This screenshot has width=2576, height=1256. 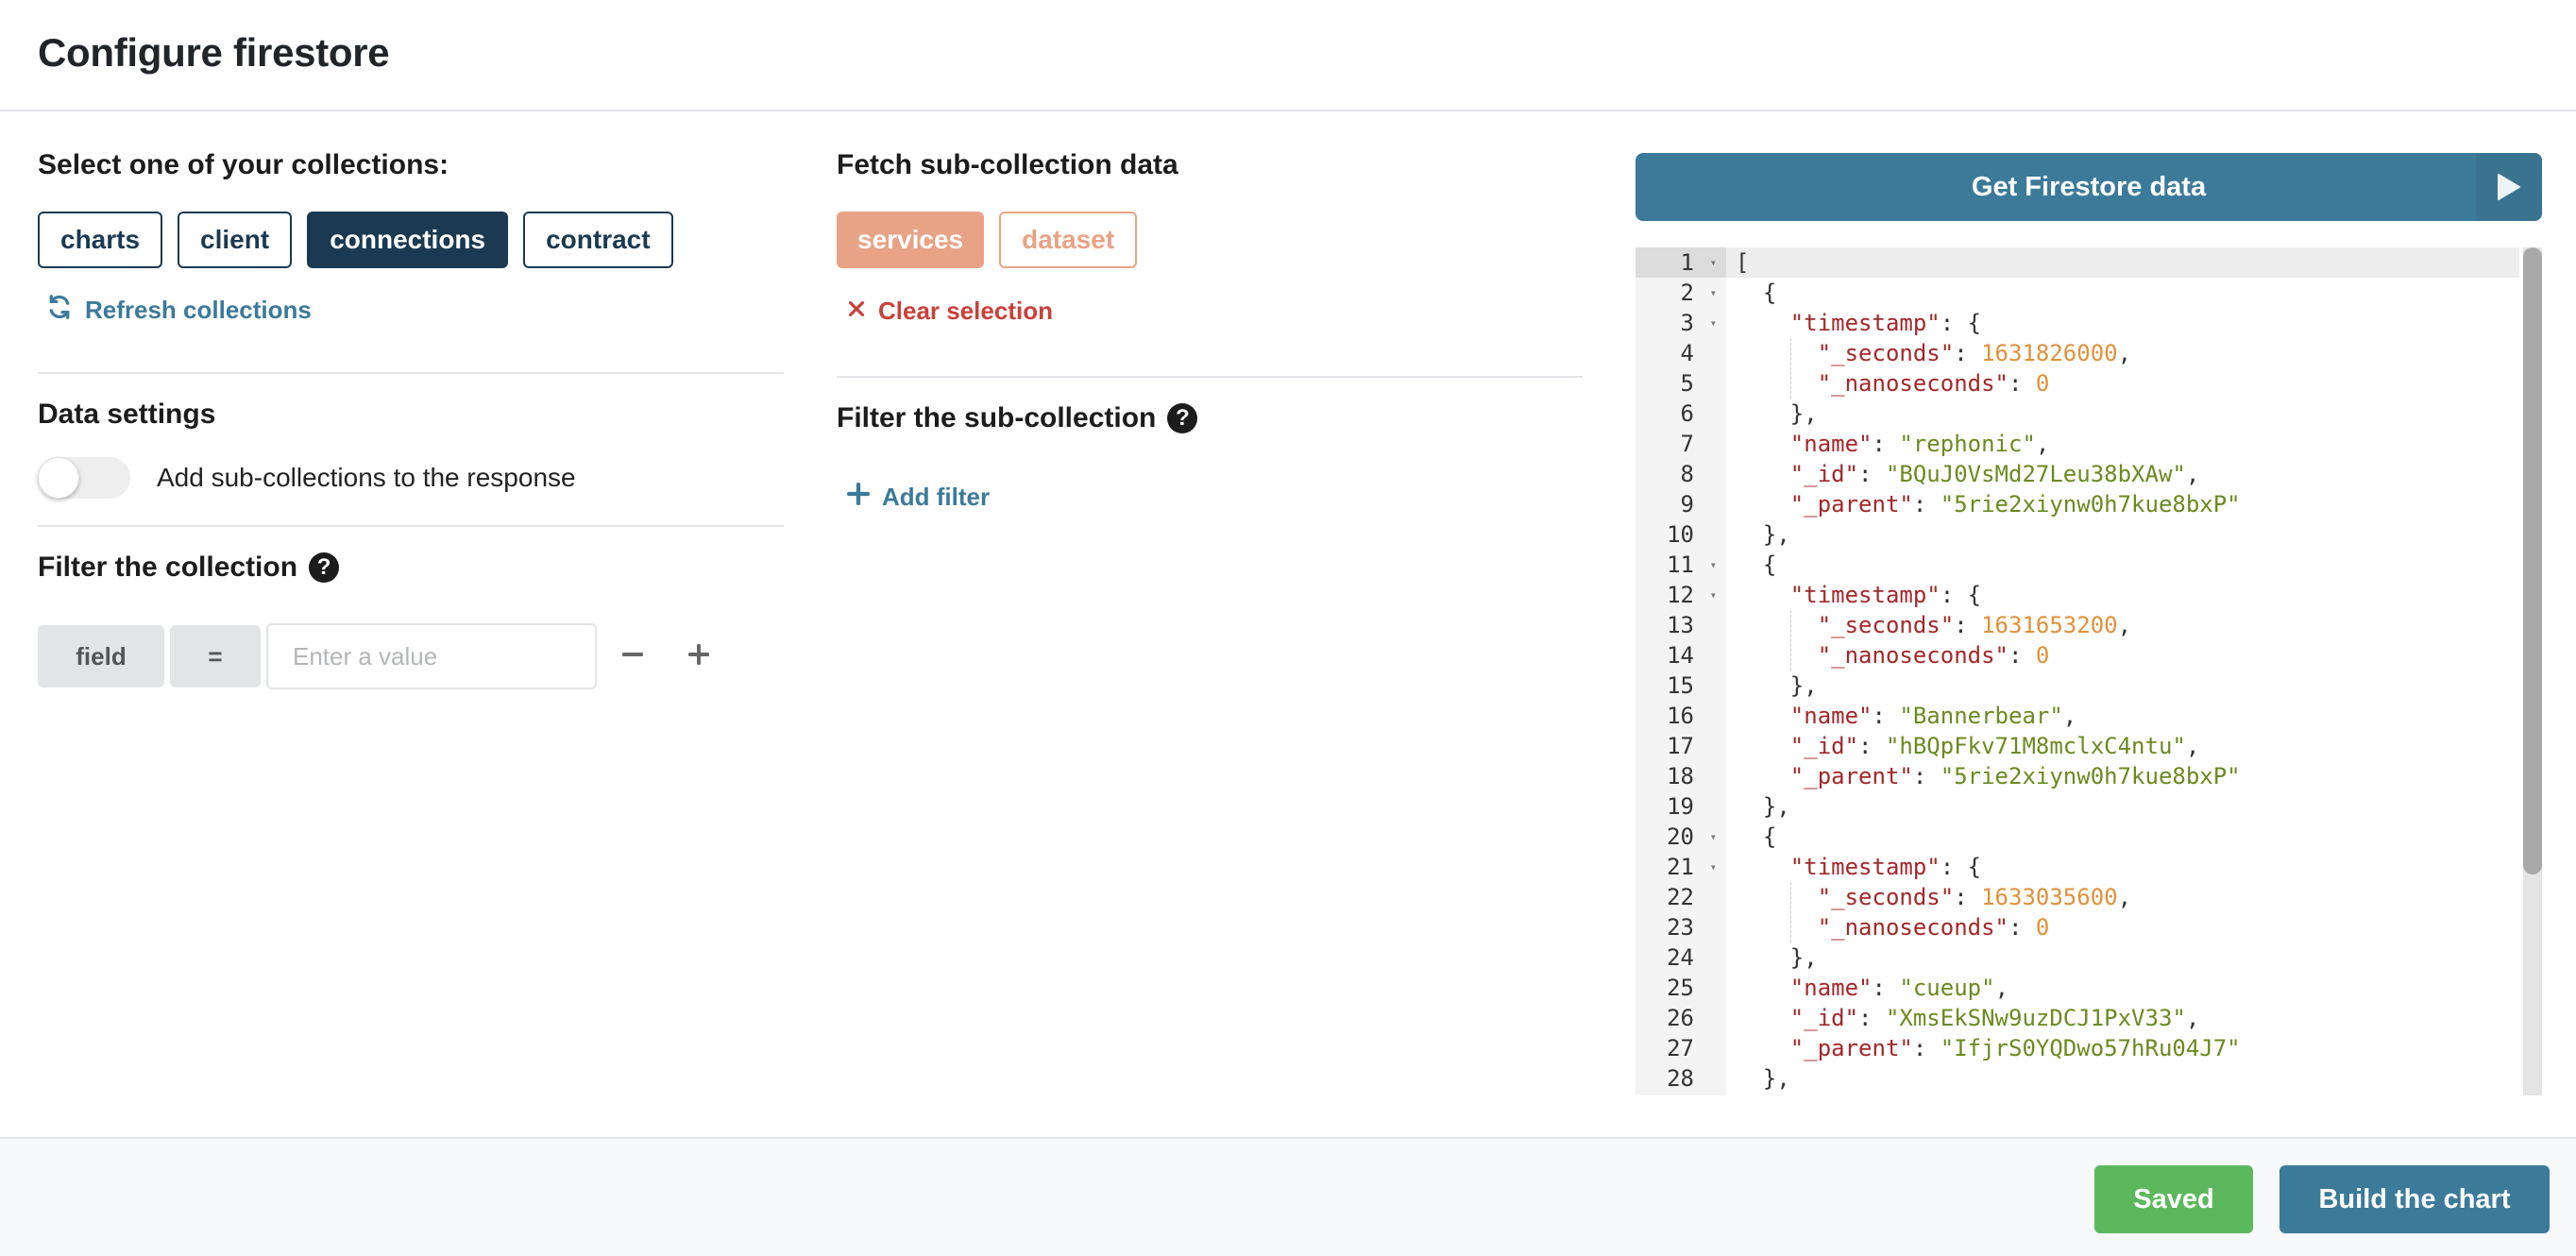 I want to click on line-number: 11 ▾, so click(x=1692, y=565).